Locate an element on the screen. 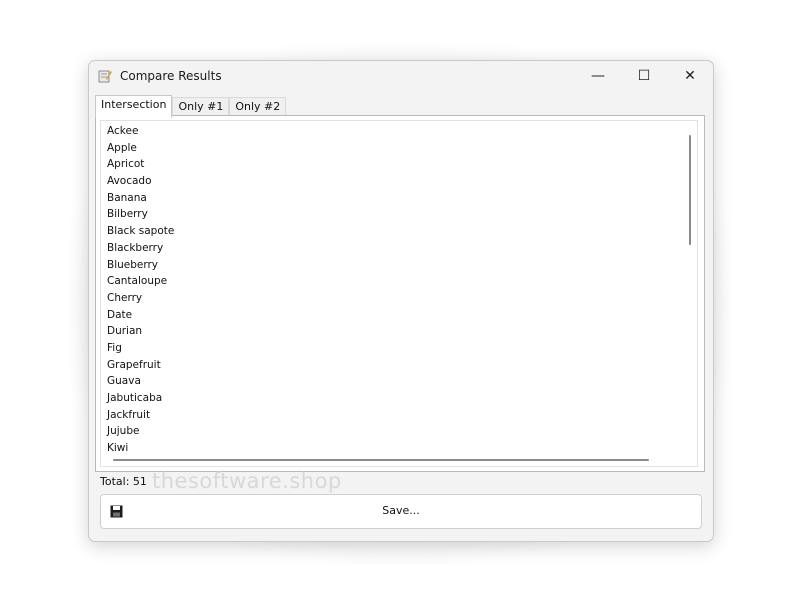 The image size is (800, 600). close-button: ✕ is located at coordinates (690, 76).